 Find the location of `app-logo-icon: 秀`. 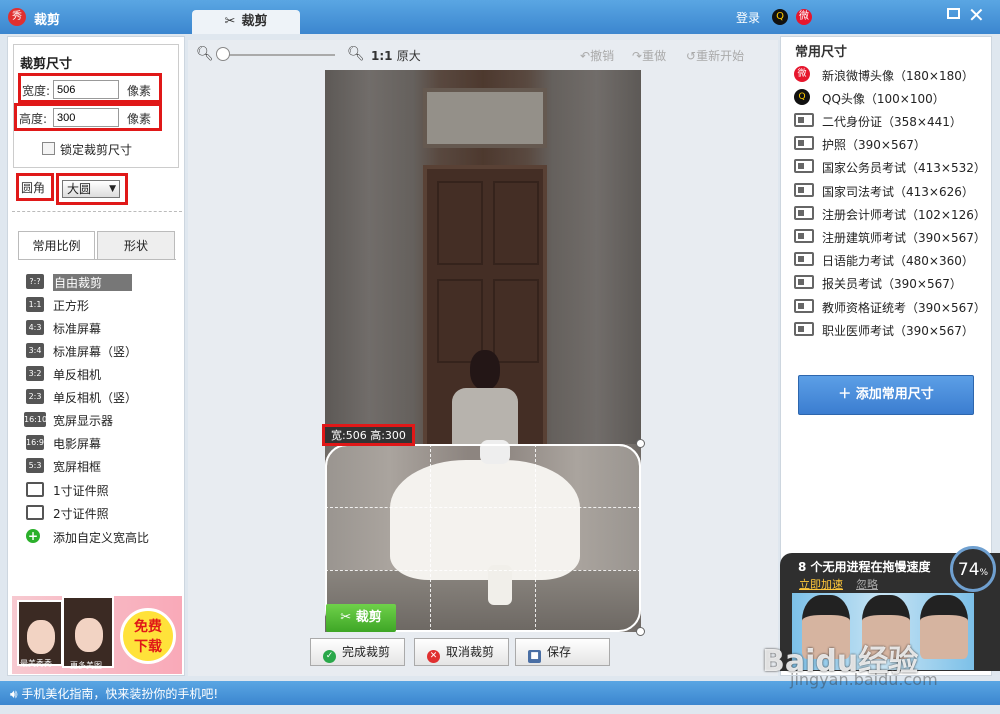

app-logo-icon: 秀 is located at coordinates (17, 17).